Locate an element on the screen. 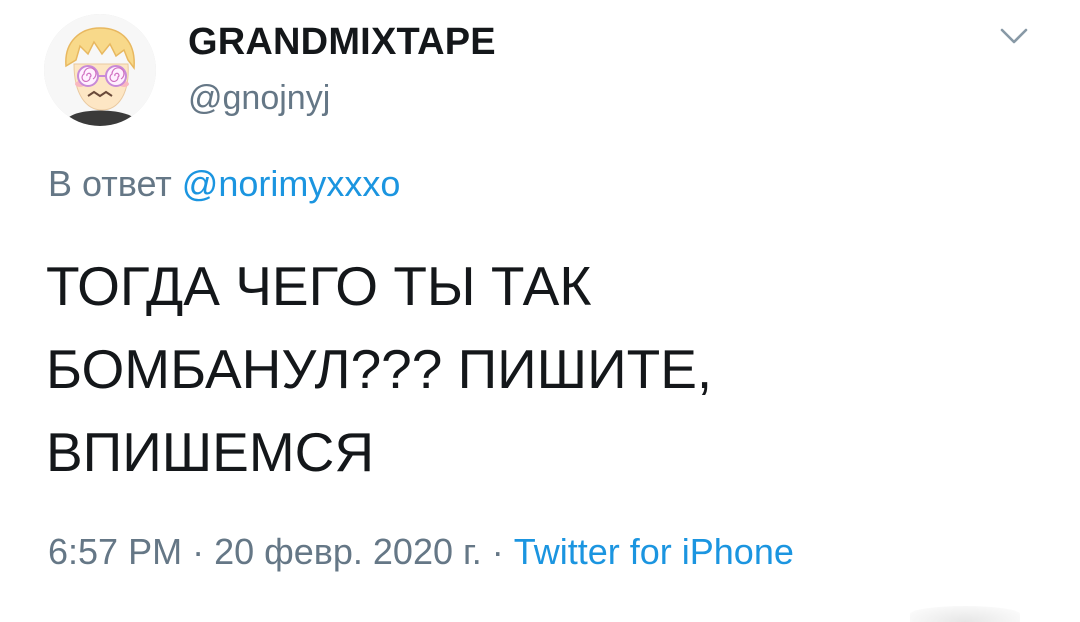 This screenshot has height=622, width=1080. tweet-source-link: Twitter for iPhone is located at coordinates (654, 551).